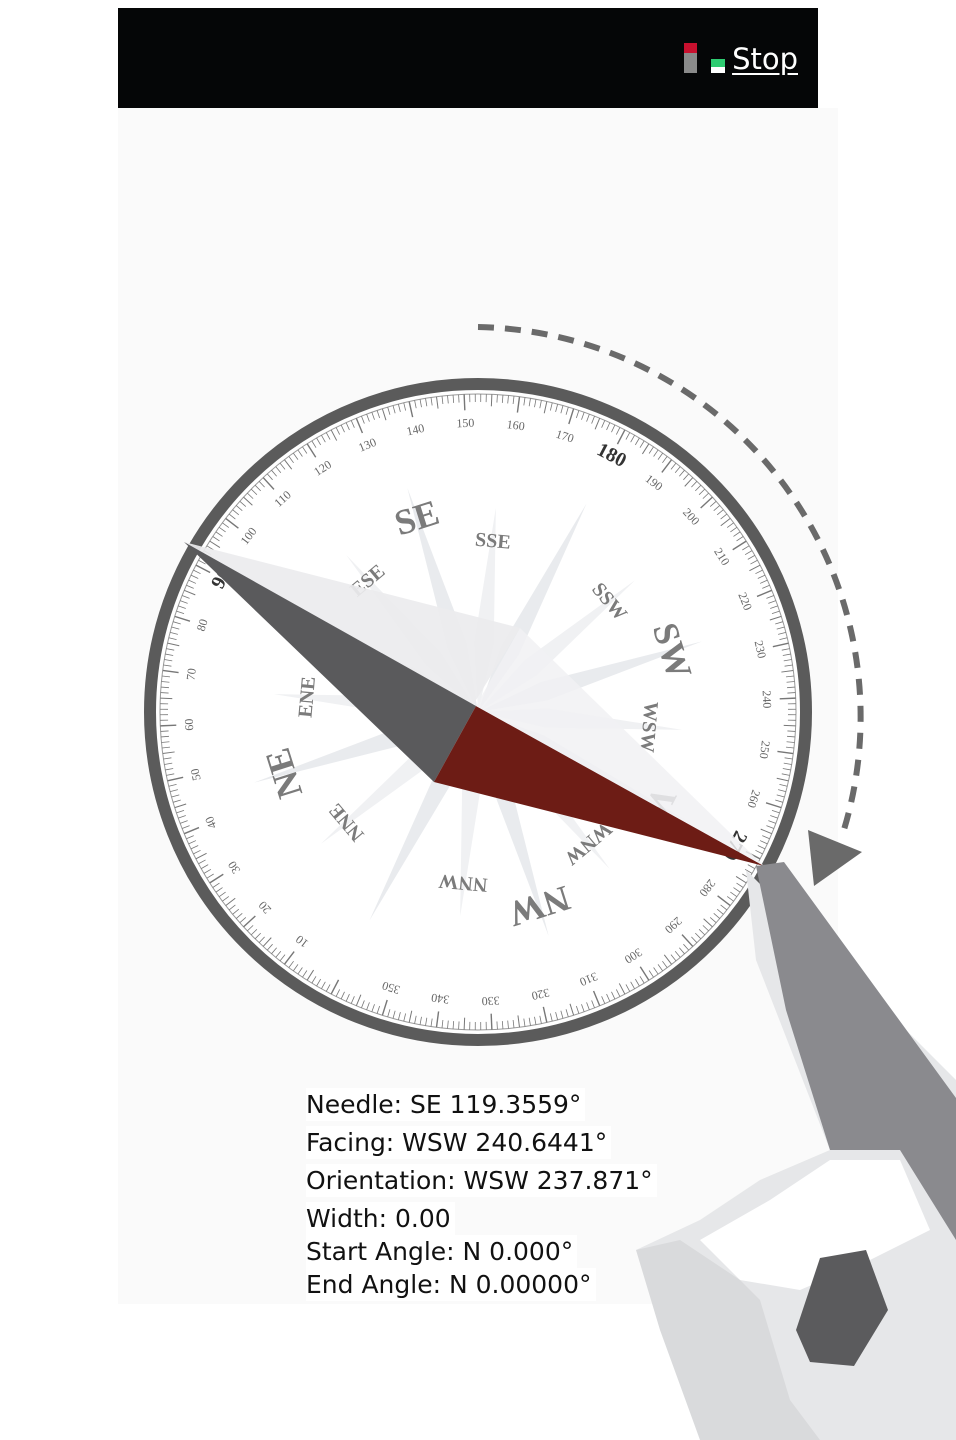 The width and height of the screenshot is (956, 1440). I want to click on degree-label: 60, so click(189, 724).